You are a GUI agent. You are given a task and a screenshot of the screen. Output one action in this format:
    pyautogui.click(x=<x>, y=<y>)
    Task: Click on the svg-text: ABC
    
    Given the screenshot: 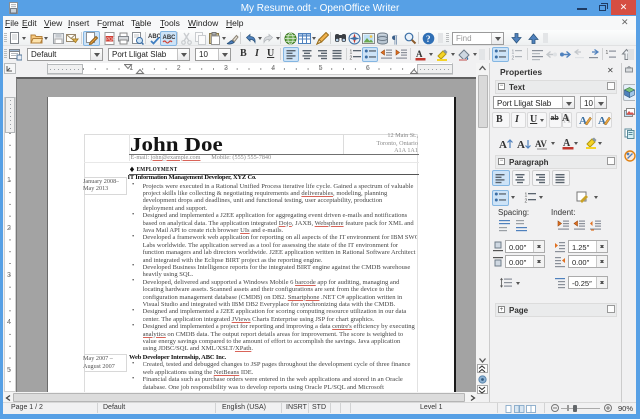 What is the action you would take?
    pyautogui.click(x=169, y=38)
    